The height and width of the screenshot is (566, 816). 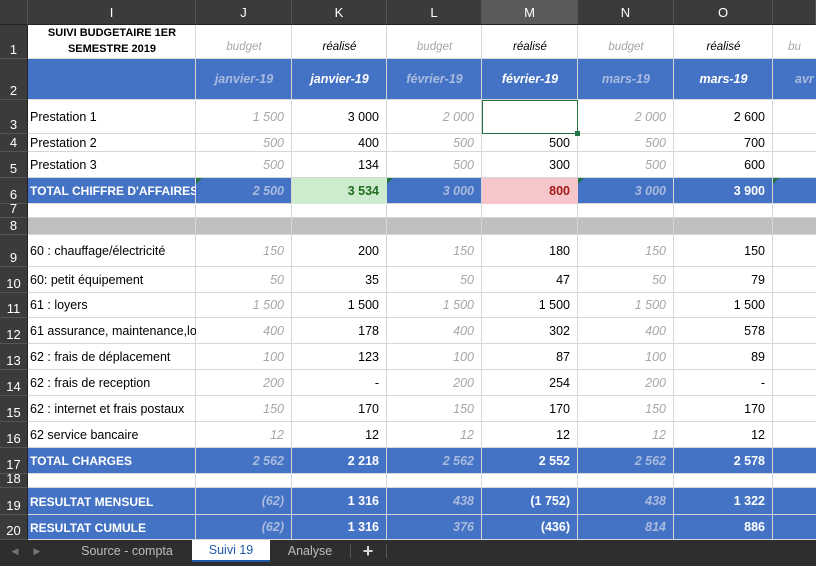 I want to click on column-header-m: M, so click(x=530, y=12).